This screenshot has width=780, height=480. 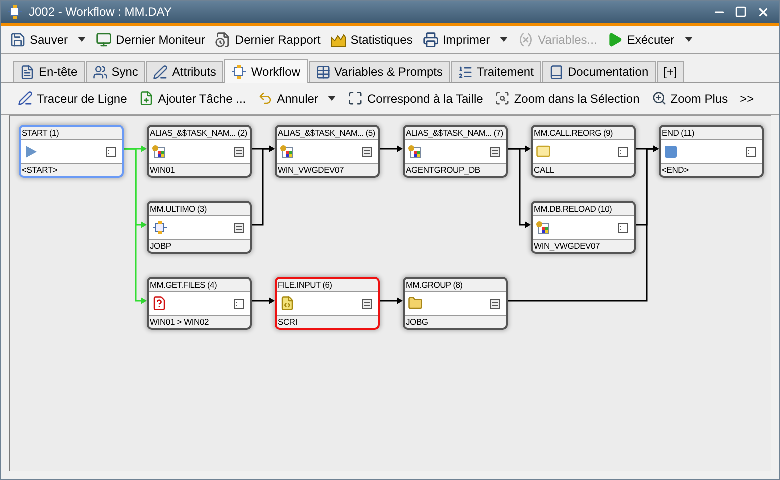 I want to click on node-label: JOBP, so click(x=160, y=246).